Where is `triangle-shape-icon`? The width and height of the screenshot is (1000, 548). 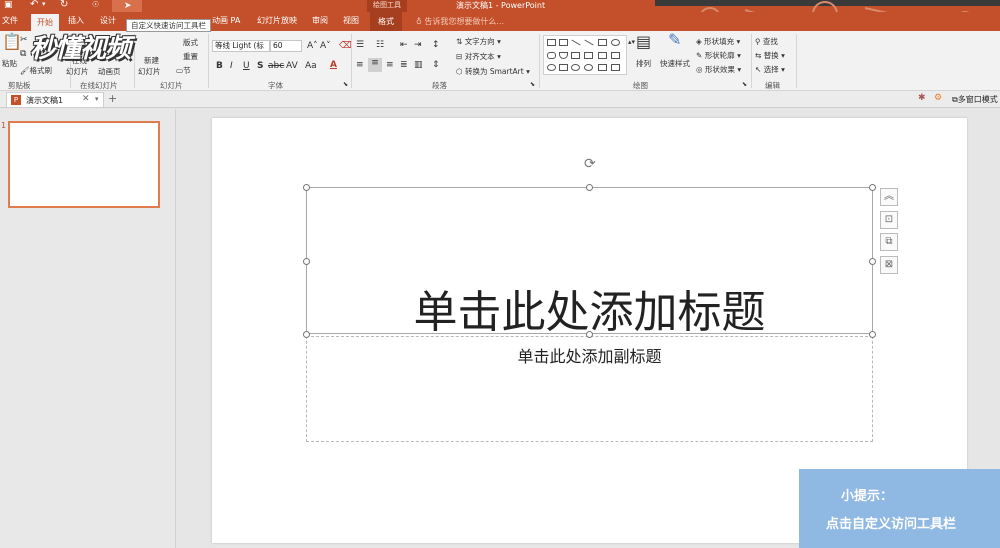 triangle-shape-icon is located at coordinates (563, 55).